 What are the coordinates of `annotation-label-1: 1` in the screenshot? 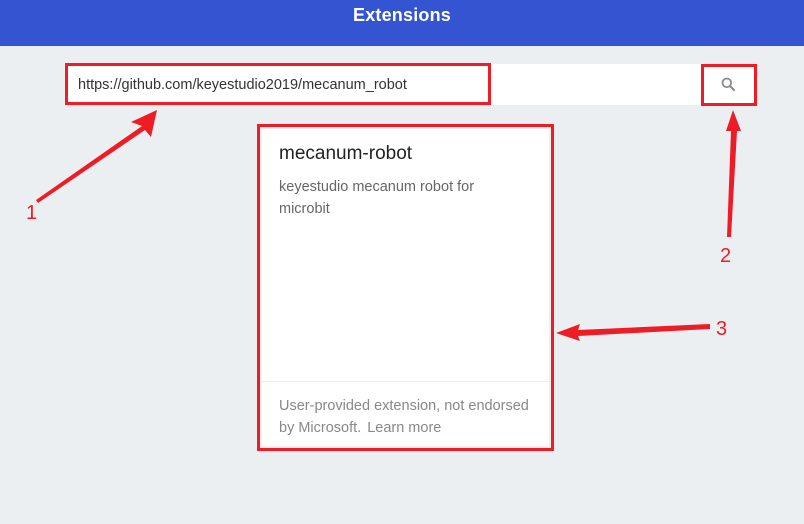 It's located at (32, 213).